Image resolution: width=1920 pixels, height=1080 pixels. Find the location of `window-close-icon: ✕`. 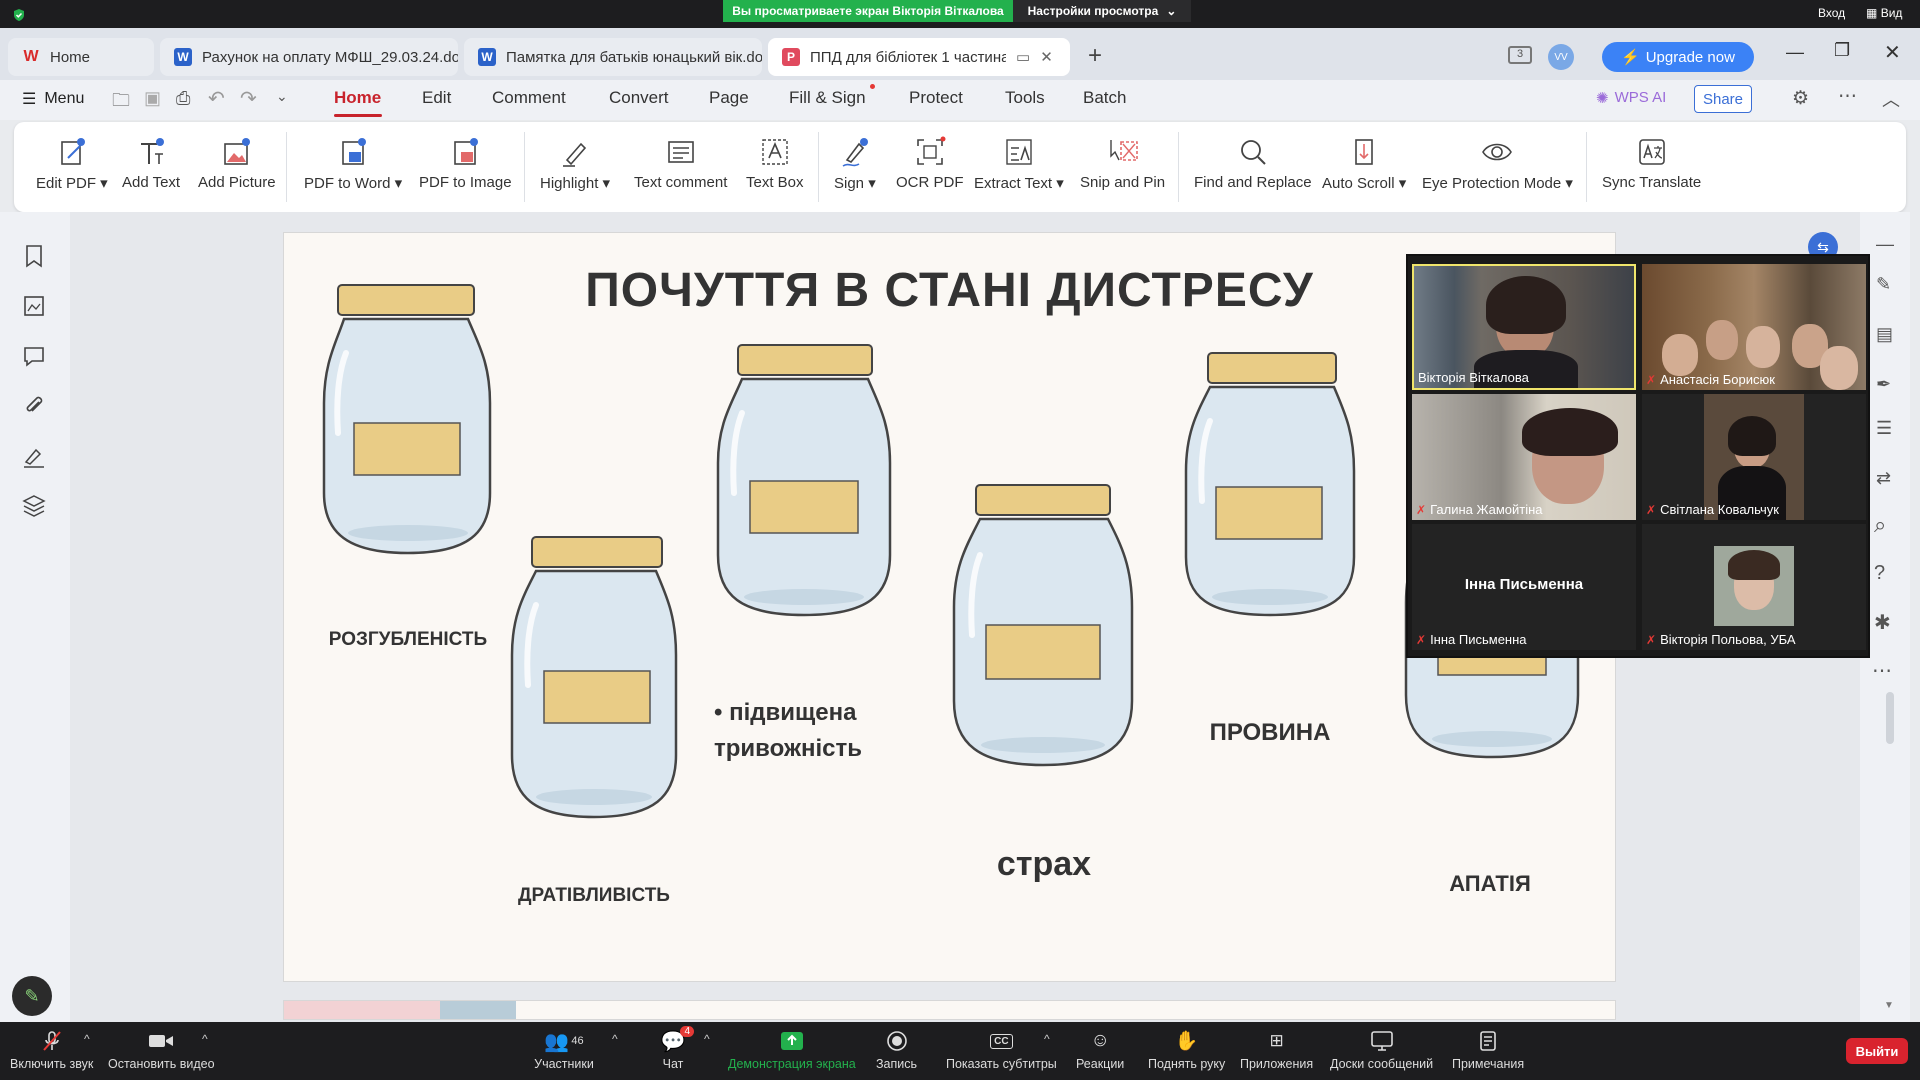

window-close-icon: ✕ is located at coordinates (1892, 52).